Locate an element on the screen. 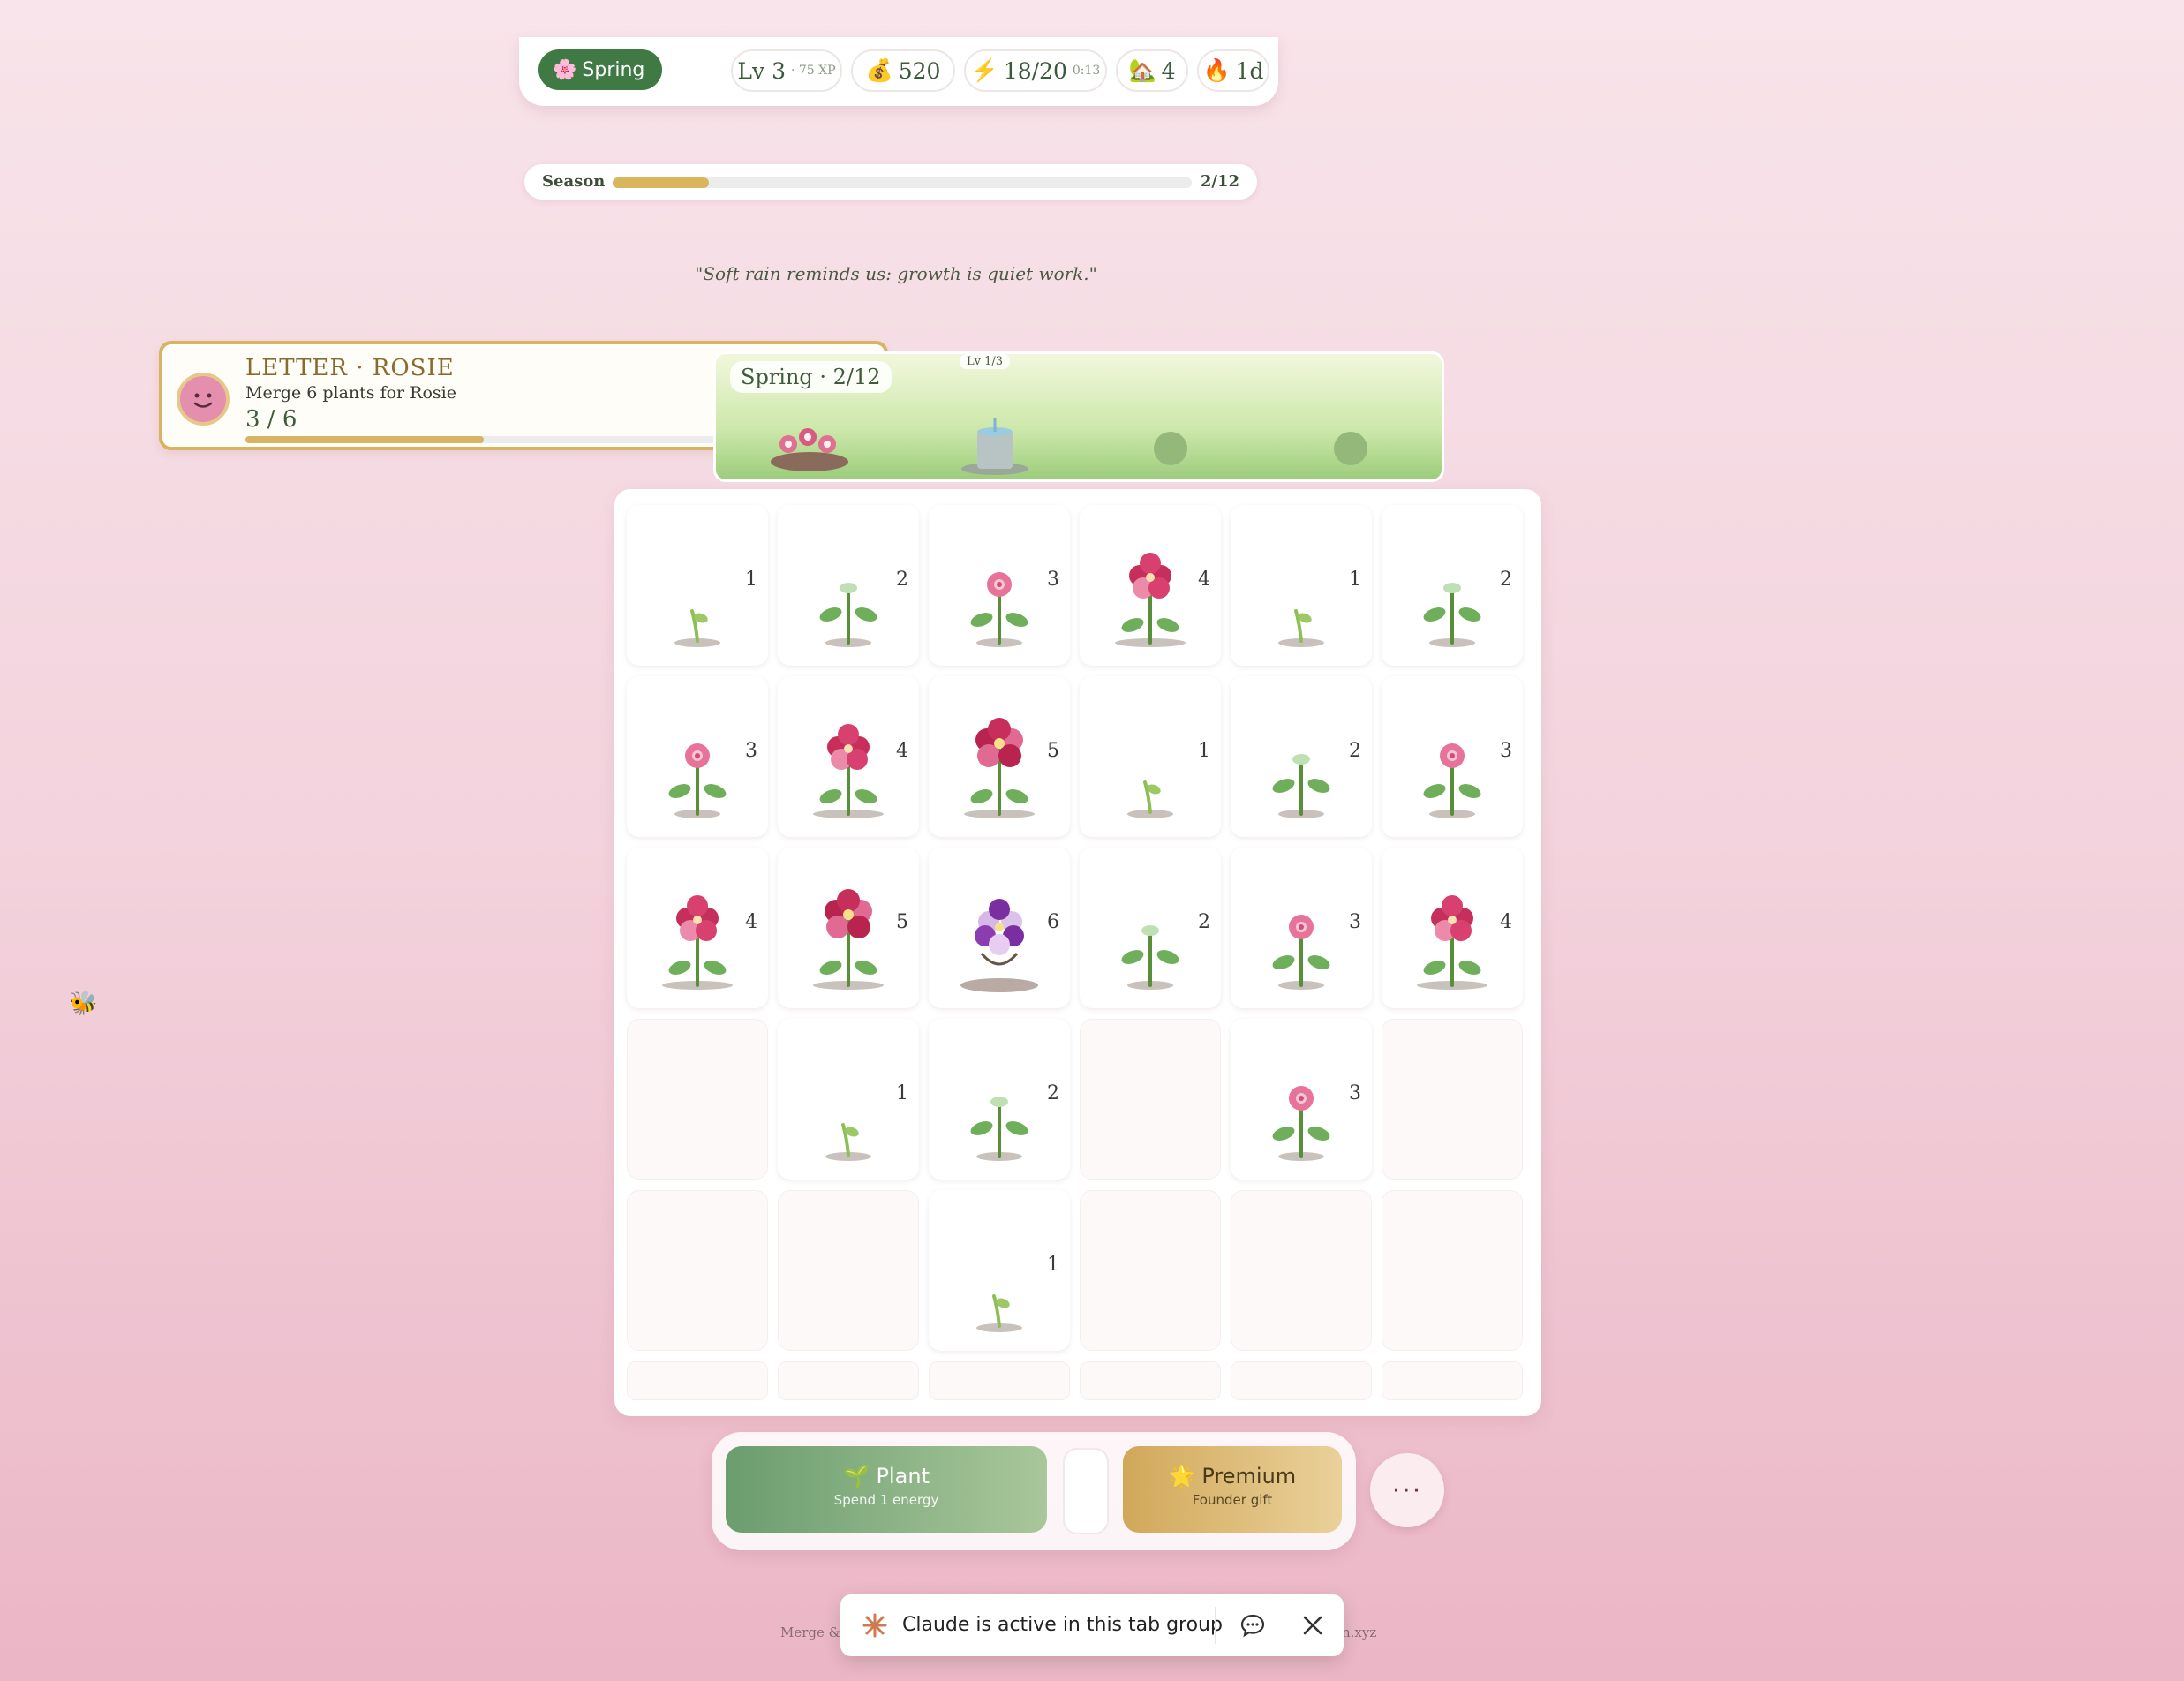 This screenshot has width=2184, height=1681. scene-level: Lv 1/3 is located at coordinates (986, 361).